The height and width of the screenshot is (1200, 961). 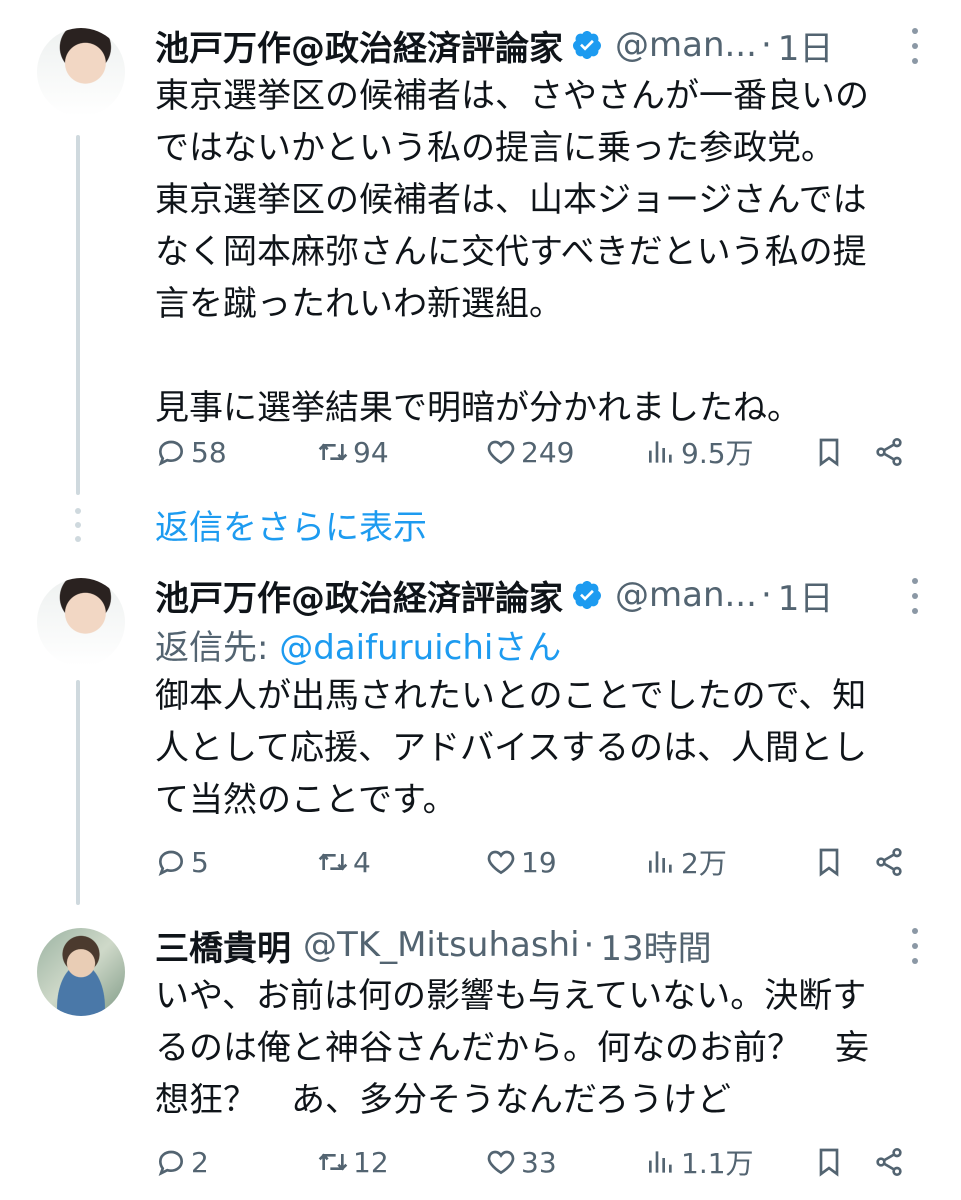 What do you see at coordinates (565, 862) in the screenshot?
I see `like-button: 19` at bounding box center [565, 862].